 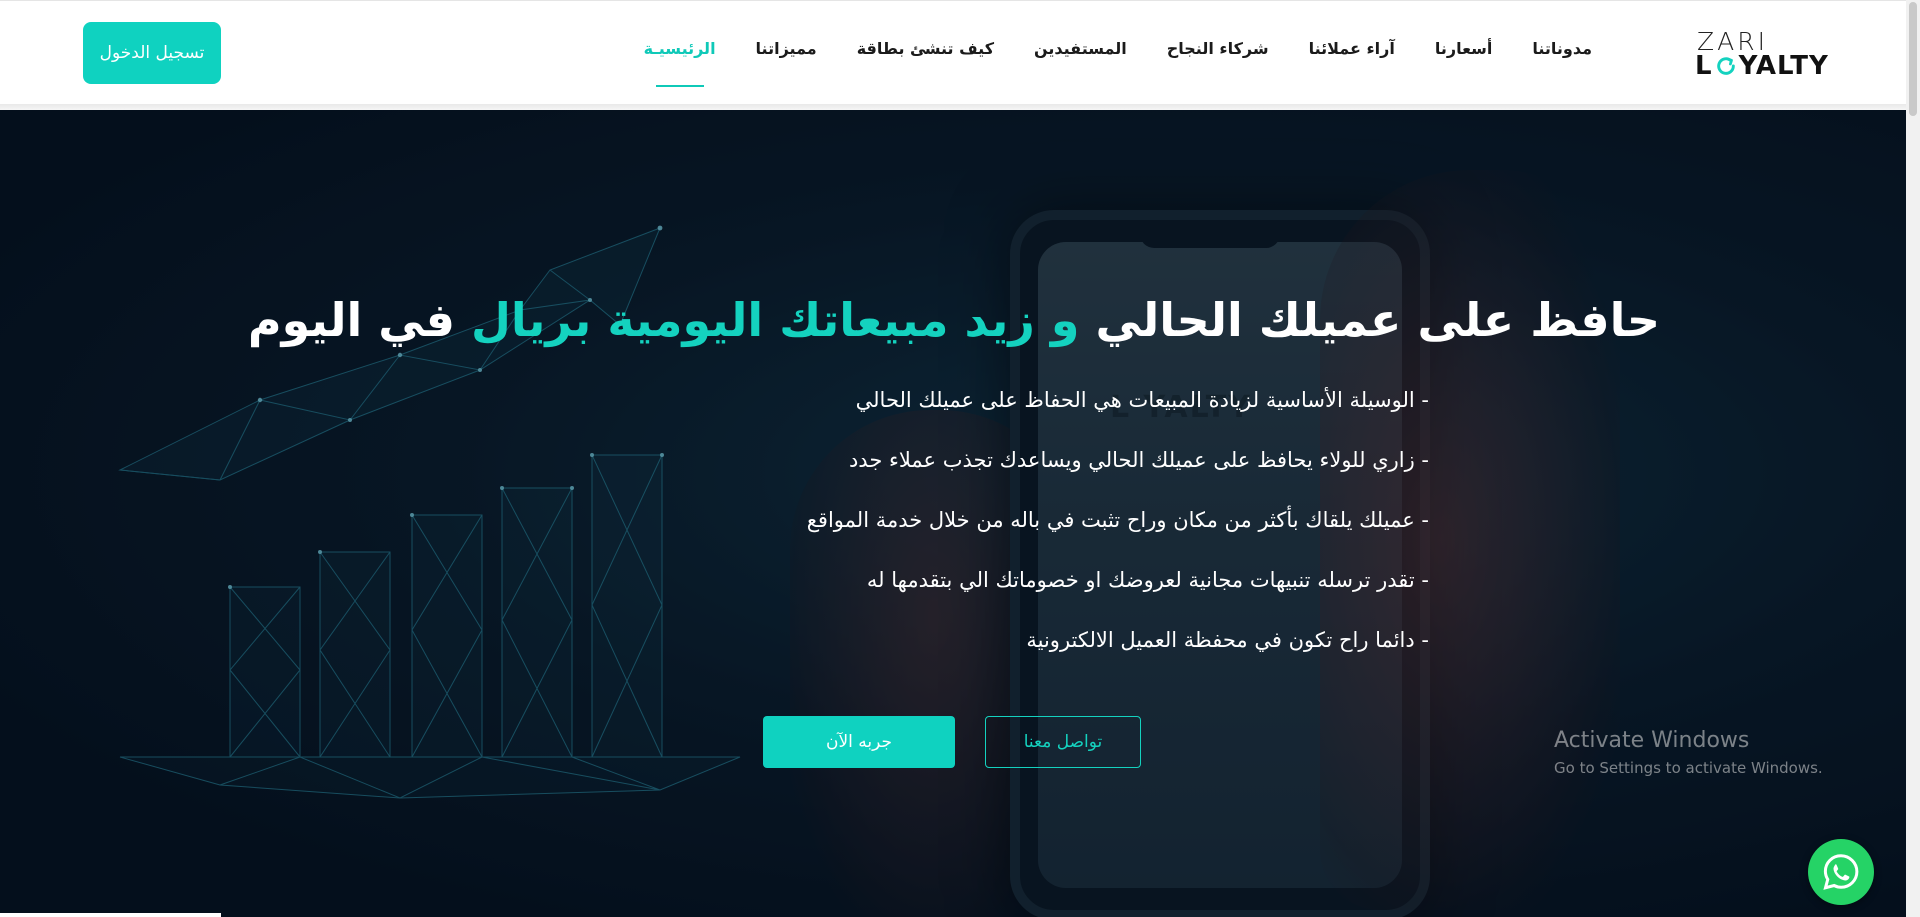 I want to click on logo-letters-yalty: YALTY, so click(x=1783, y=66).